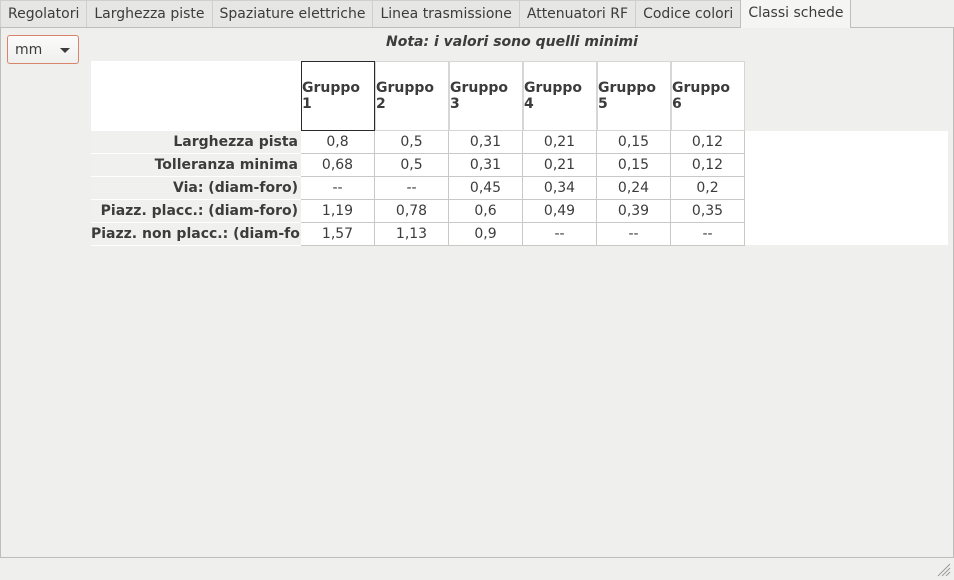 Image resolution: width=954 pixels, height=580 pixels. Describe the element at coordinates (338, 142) in the screenshot. I see `table-cell: 0,8` at that location.